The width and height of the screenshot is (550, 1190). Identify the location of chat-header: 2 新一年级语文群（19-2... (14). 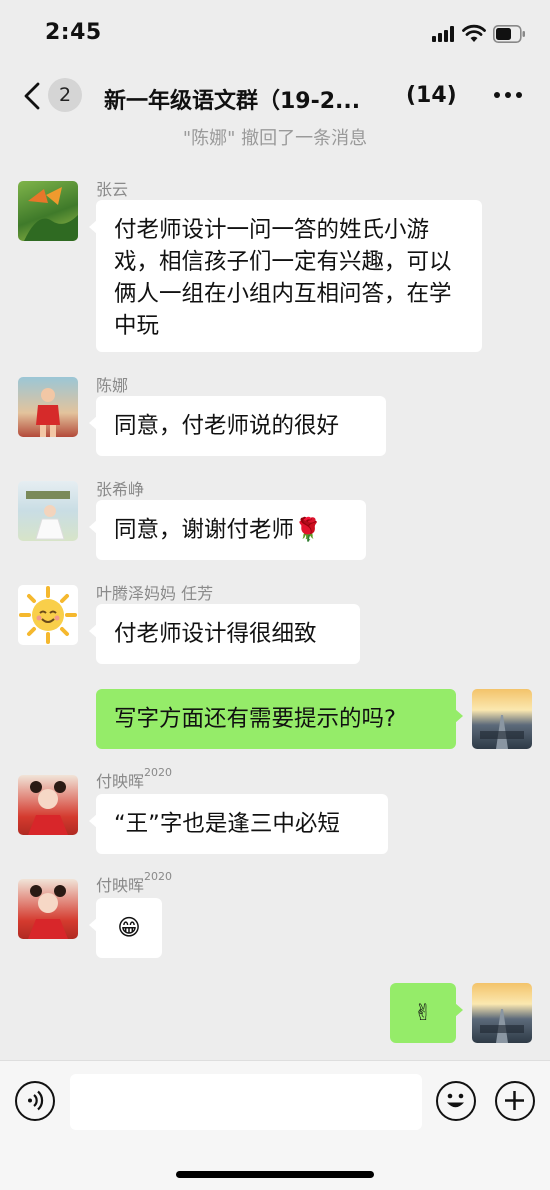
(275, 95).